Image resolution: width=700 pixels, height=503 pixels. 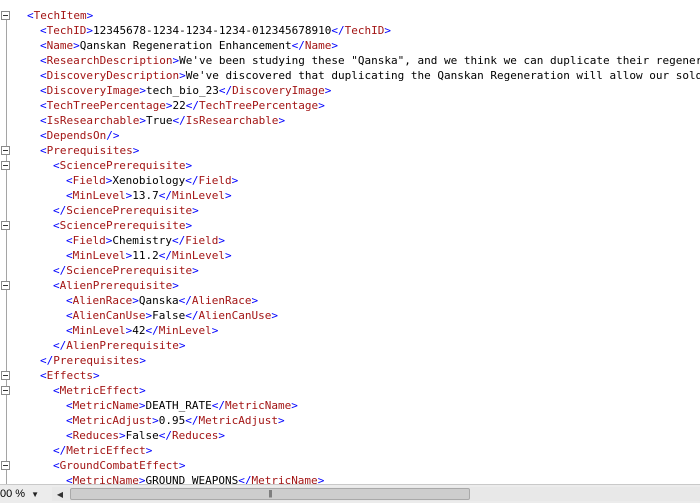 I want to click on text-value: GROUND_WEAPONS, so click(x=192, y=479).